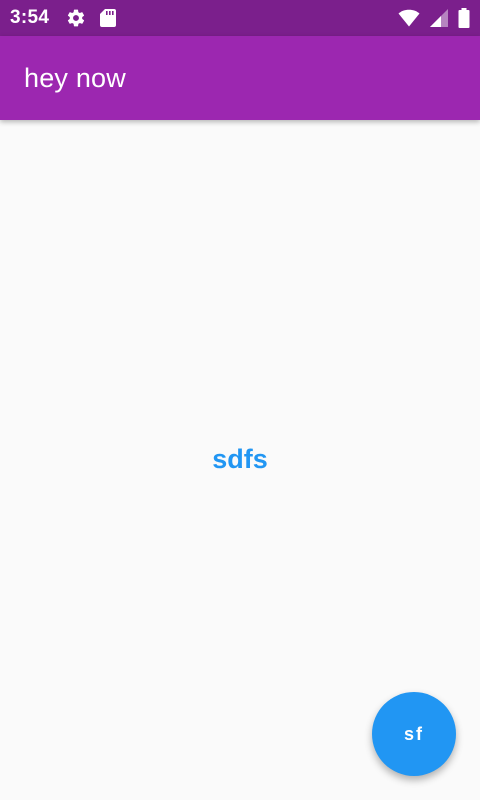 The width and height of the screenshot is (480, 800). I want to click on fab-label: sf, so click(413, 733).